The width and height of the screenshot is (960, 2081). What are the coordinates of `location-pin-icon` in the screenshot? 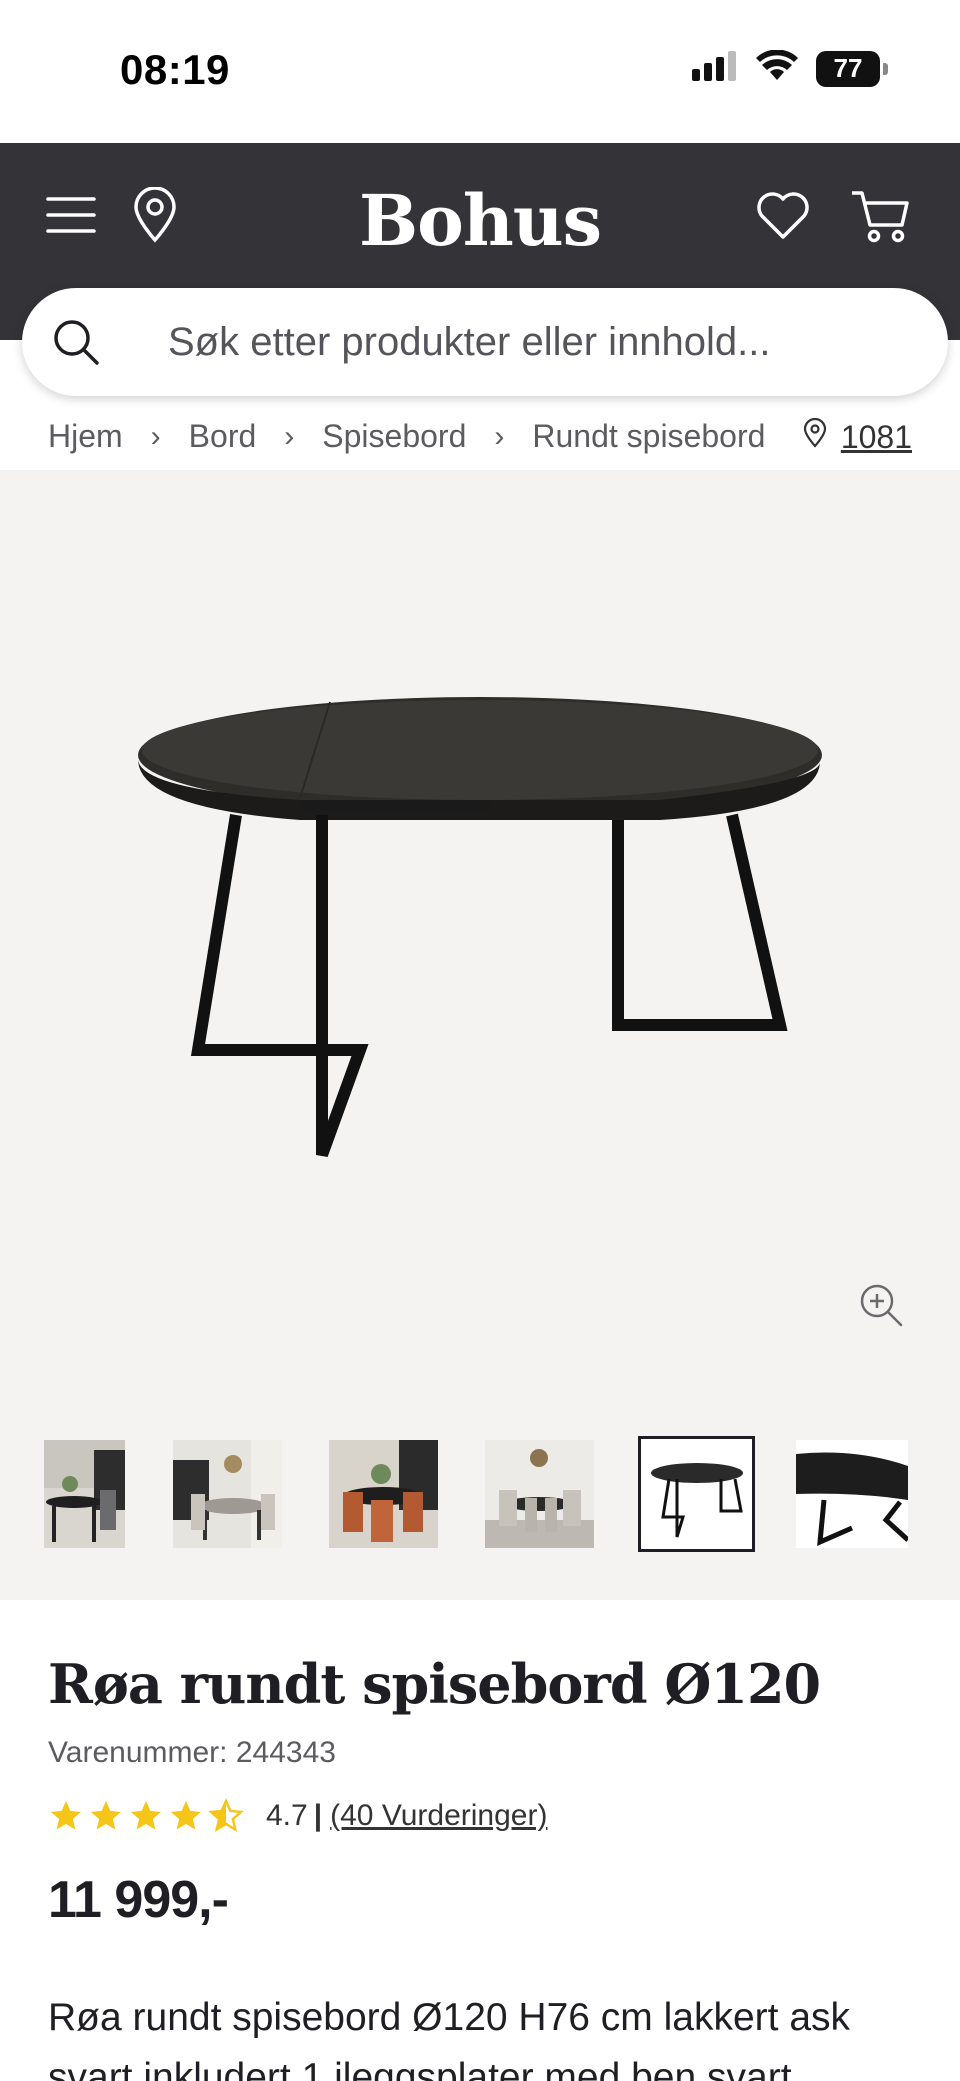 It's located at (815, 436).